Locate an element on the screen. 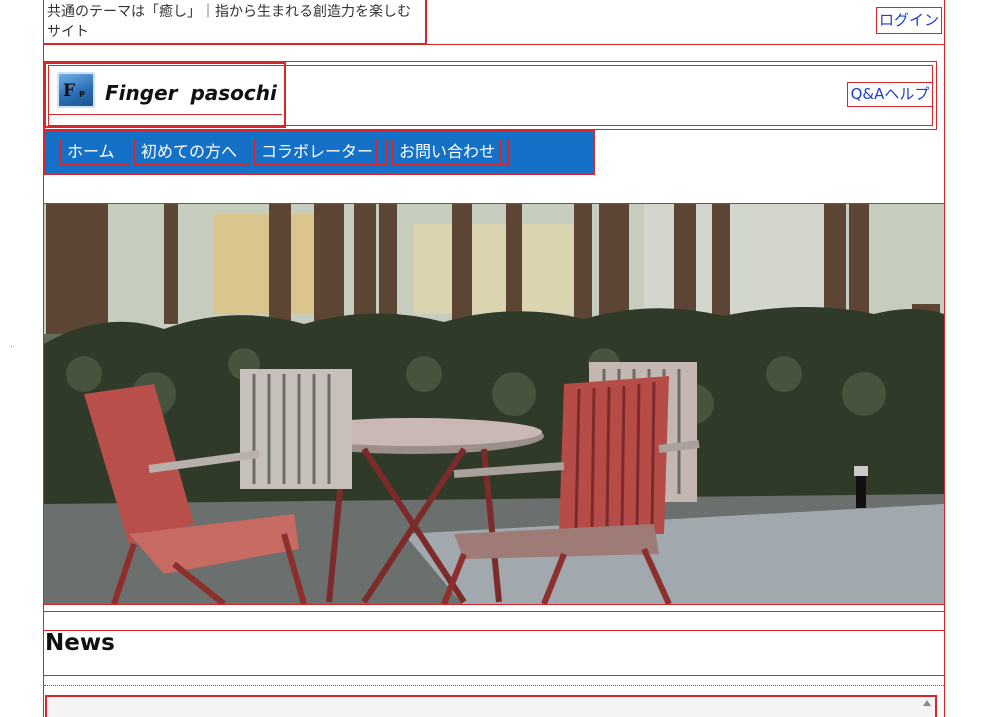 This screenshot has height=717, width=1002. logo-text: Finger pasochi is located at coordinates (191, 93).